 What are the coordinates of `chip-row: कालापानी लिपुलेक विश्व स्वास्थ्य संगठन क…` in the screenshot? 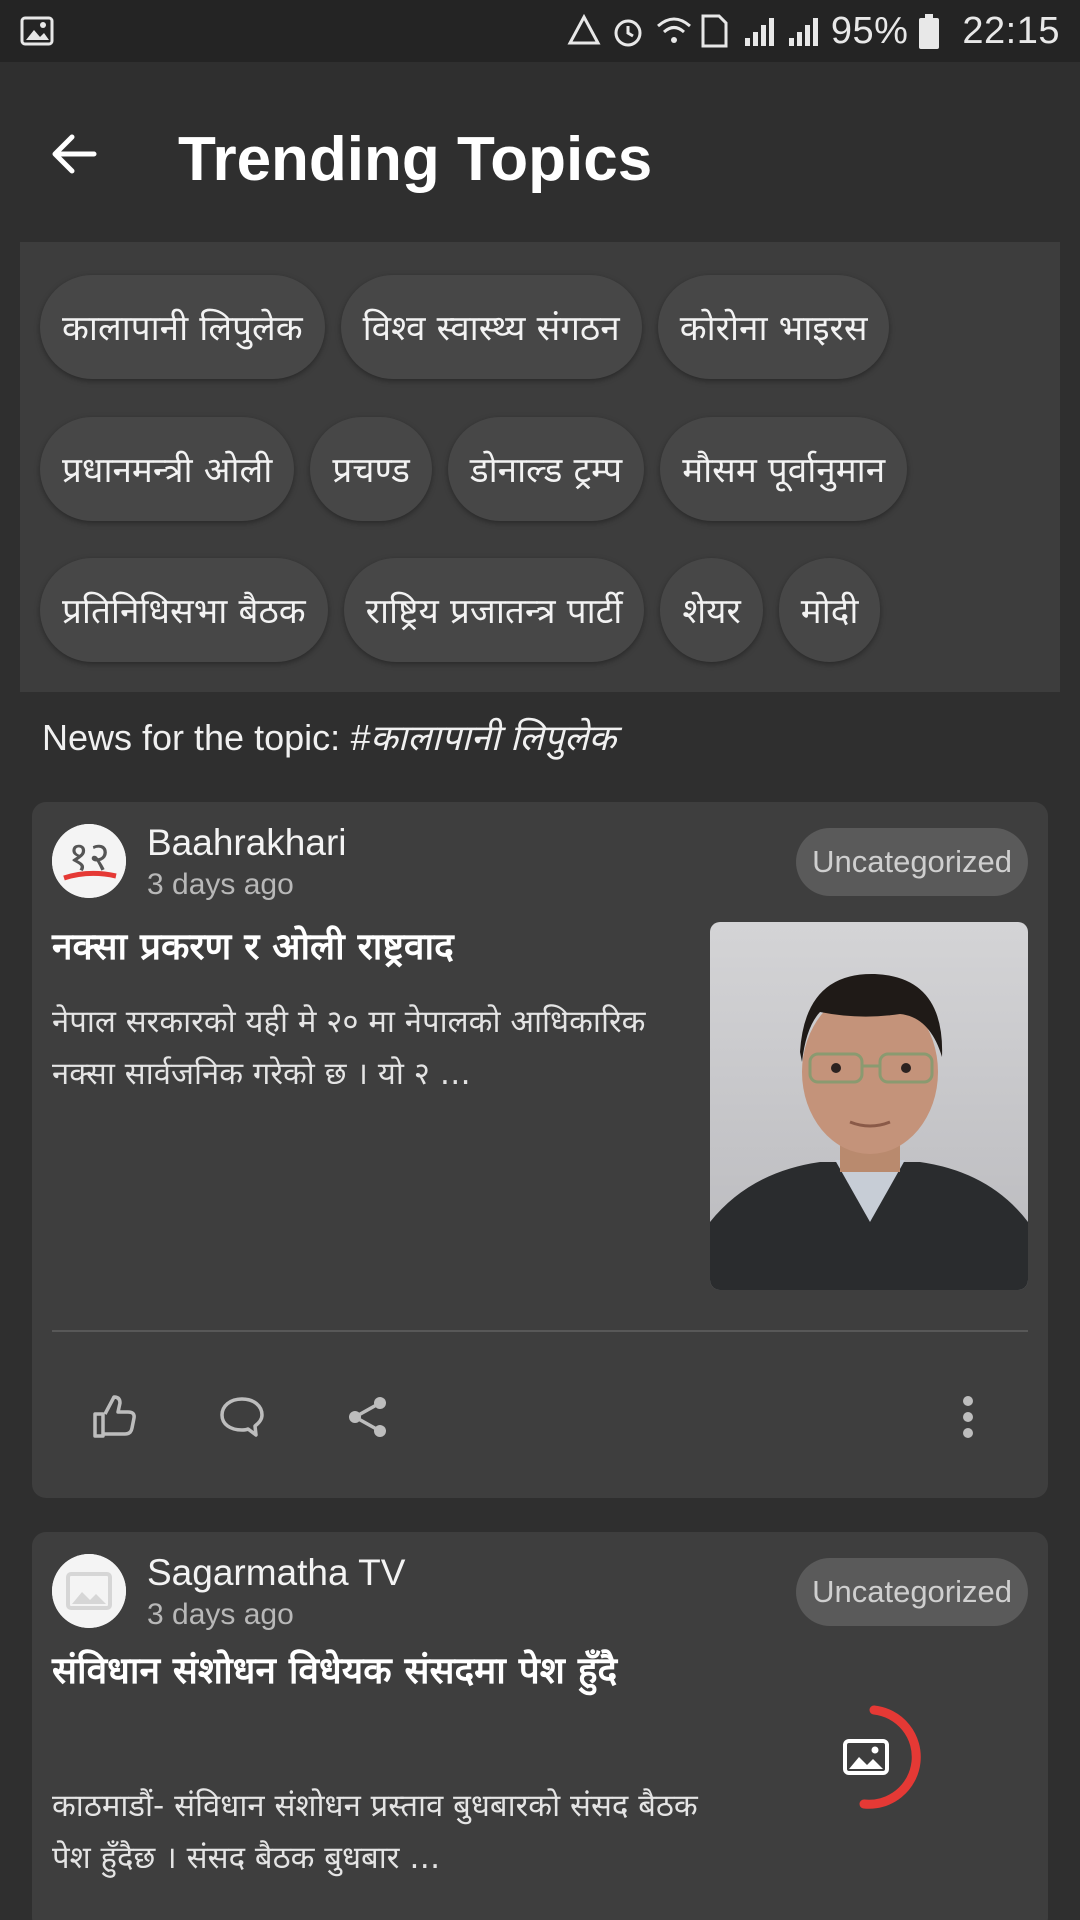 It's located at (465, 327).